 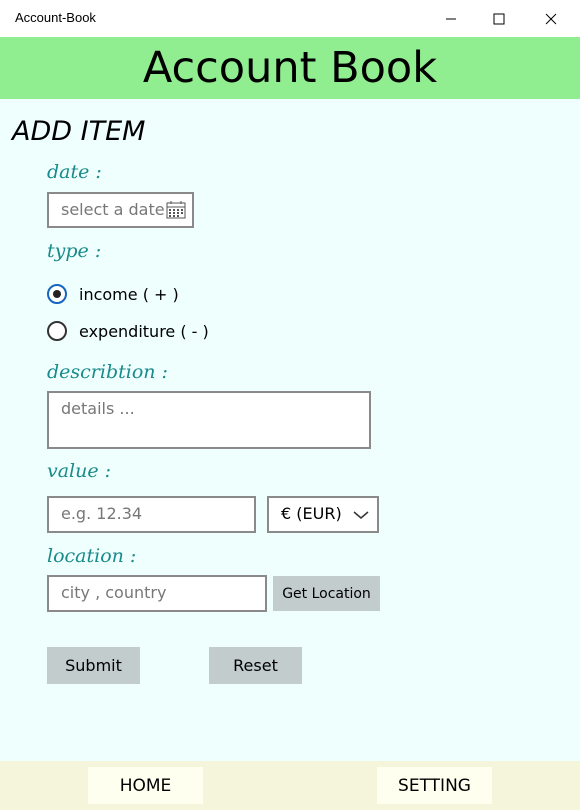 I want to click on description-label: describtion :, so click(x=107, y=372).